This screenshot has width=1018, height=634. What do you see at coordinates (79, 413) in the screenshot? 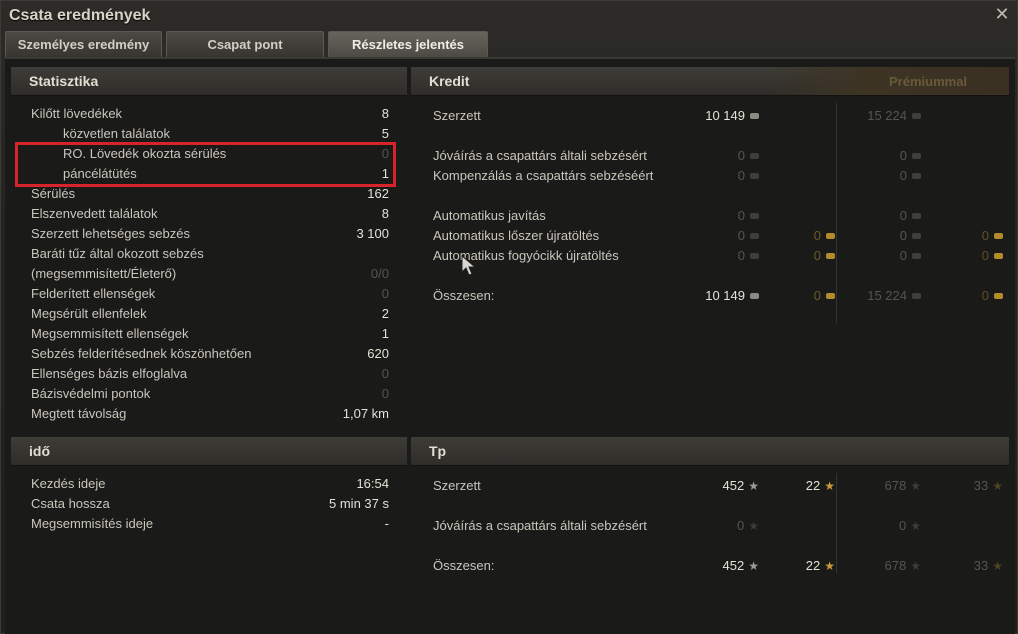
I see `stat-label: Megtett távolság` at bounding box center [79, 413].